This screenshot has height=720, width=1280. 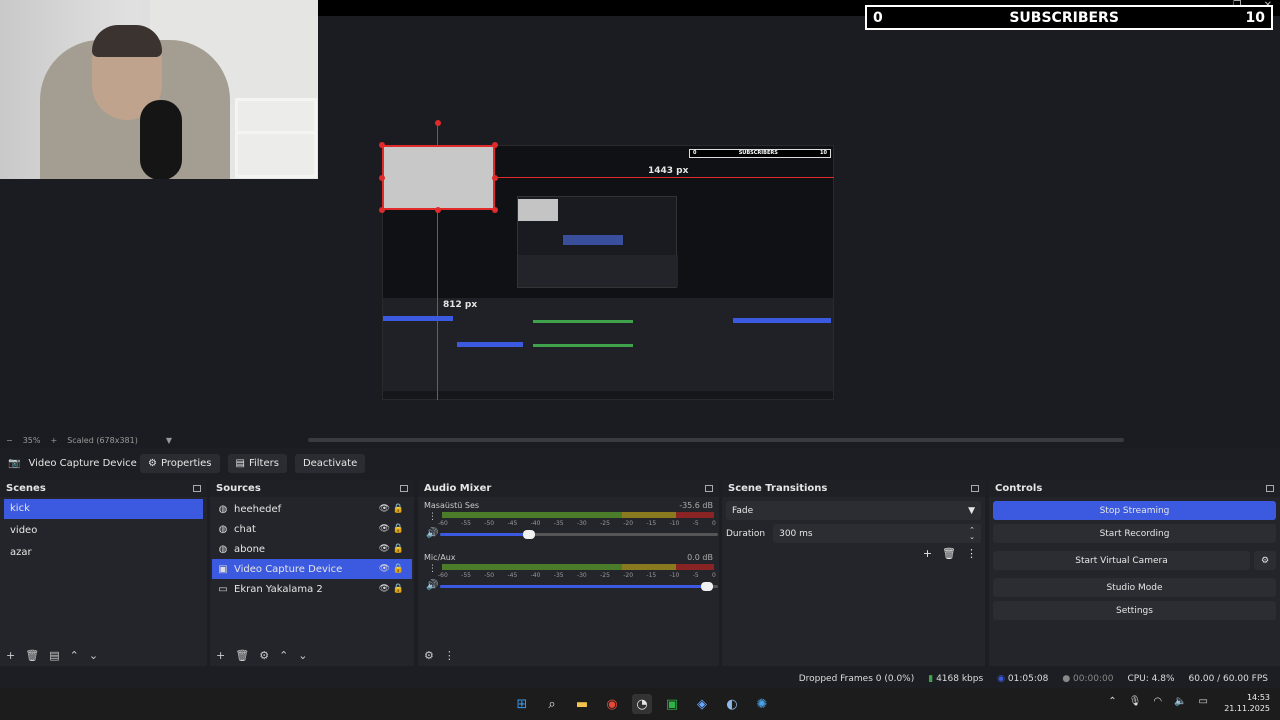 What do you see at coordinates (552, 704) in the screenshot?
I see `search-icon: ⌕` at bounding box center [552, 704].